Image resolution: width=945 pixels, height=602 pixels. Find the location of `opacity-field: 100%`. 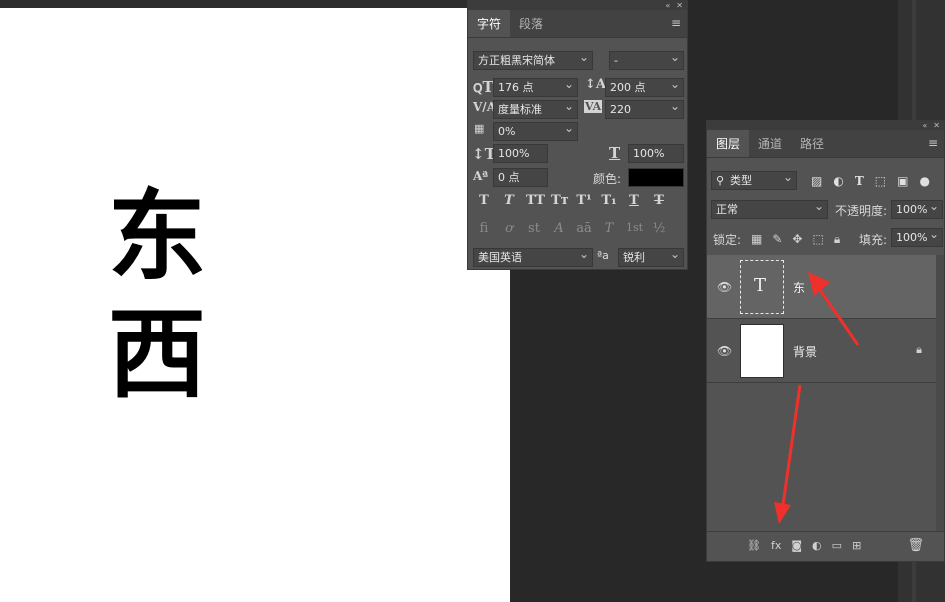

opacity-field: 100% is located at coordinates (917, 208).